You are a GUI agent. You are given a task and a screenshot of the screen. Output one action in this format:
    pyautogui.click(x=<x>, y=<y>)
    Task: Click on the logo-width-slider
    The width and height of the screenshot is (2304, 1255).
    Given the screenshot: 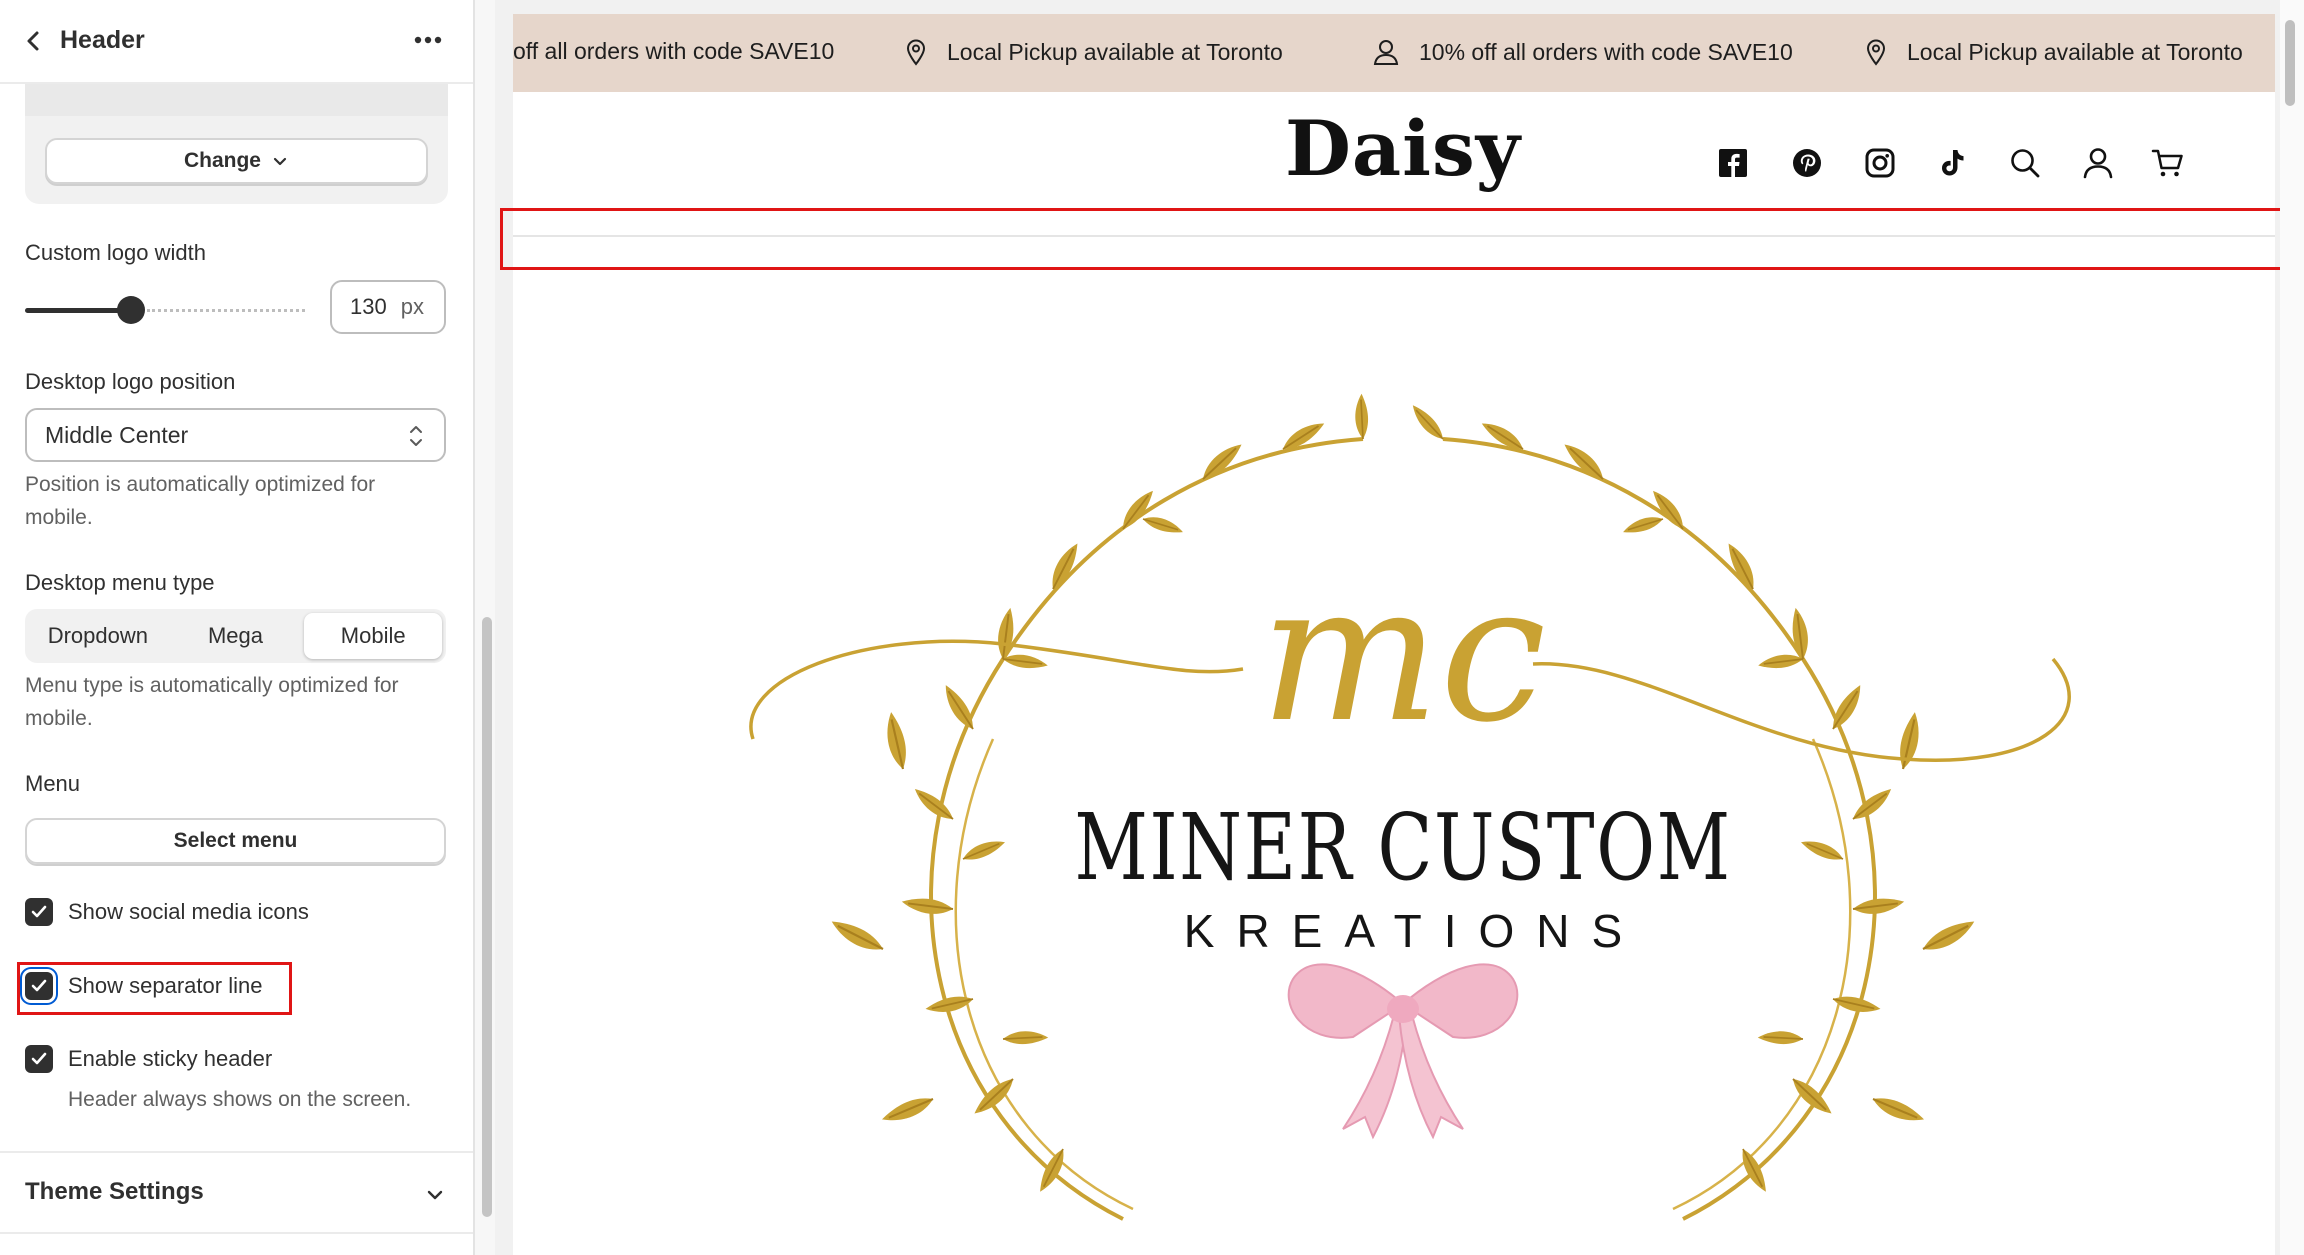 What is the action you would take?
    pyautogui.click(x=165, y=310)
    